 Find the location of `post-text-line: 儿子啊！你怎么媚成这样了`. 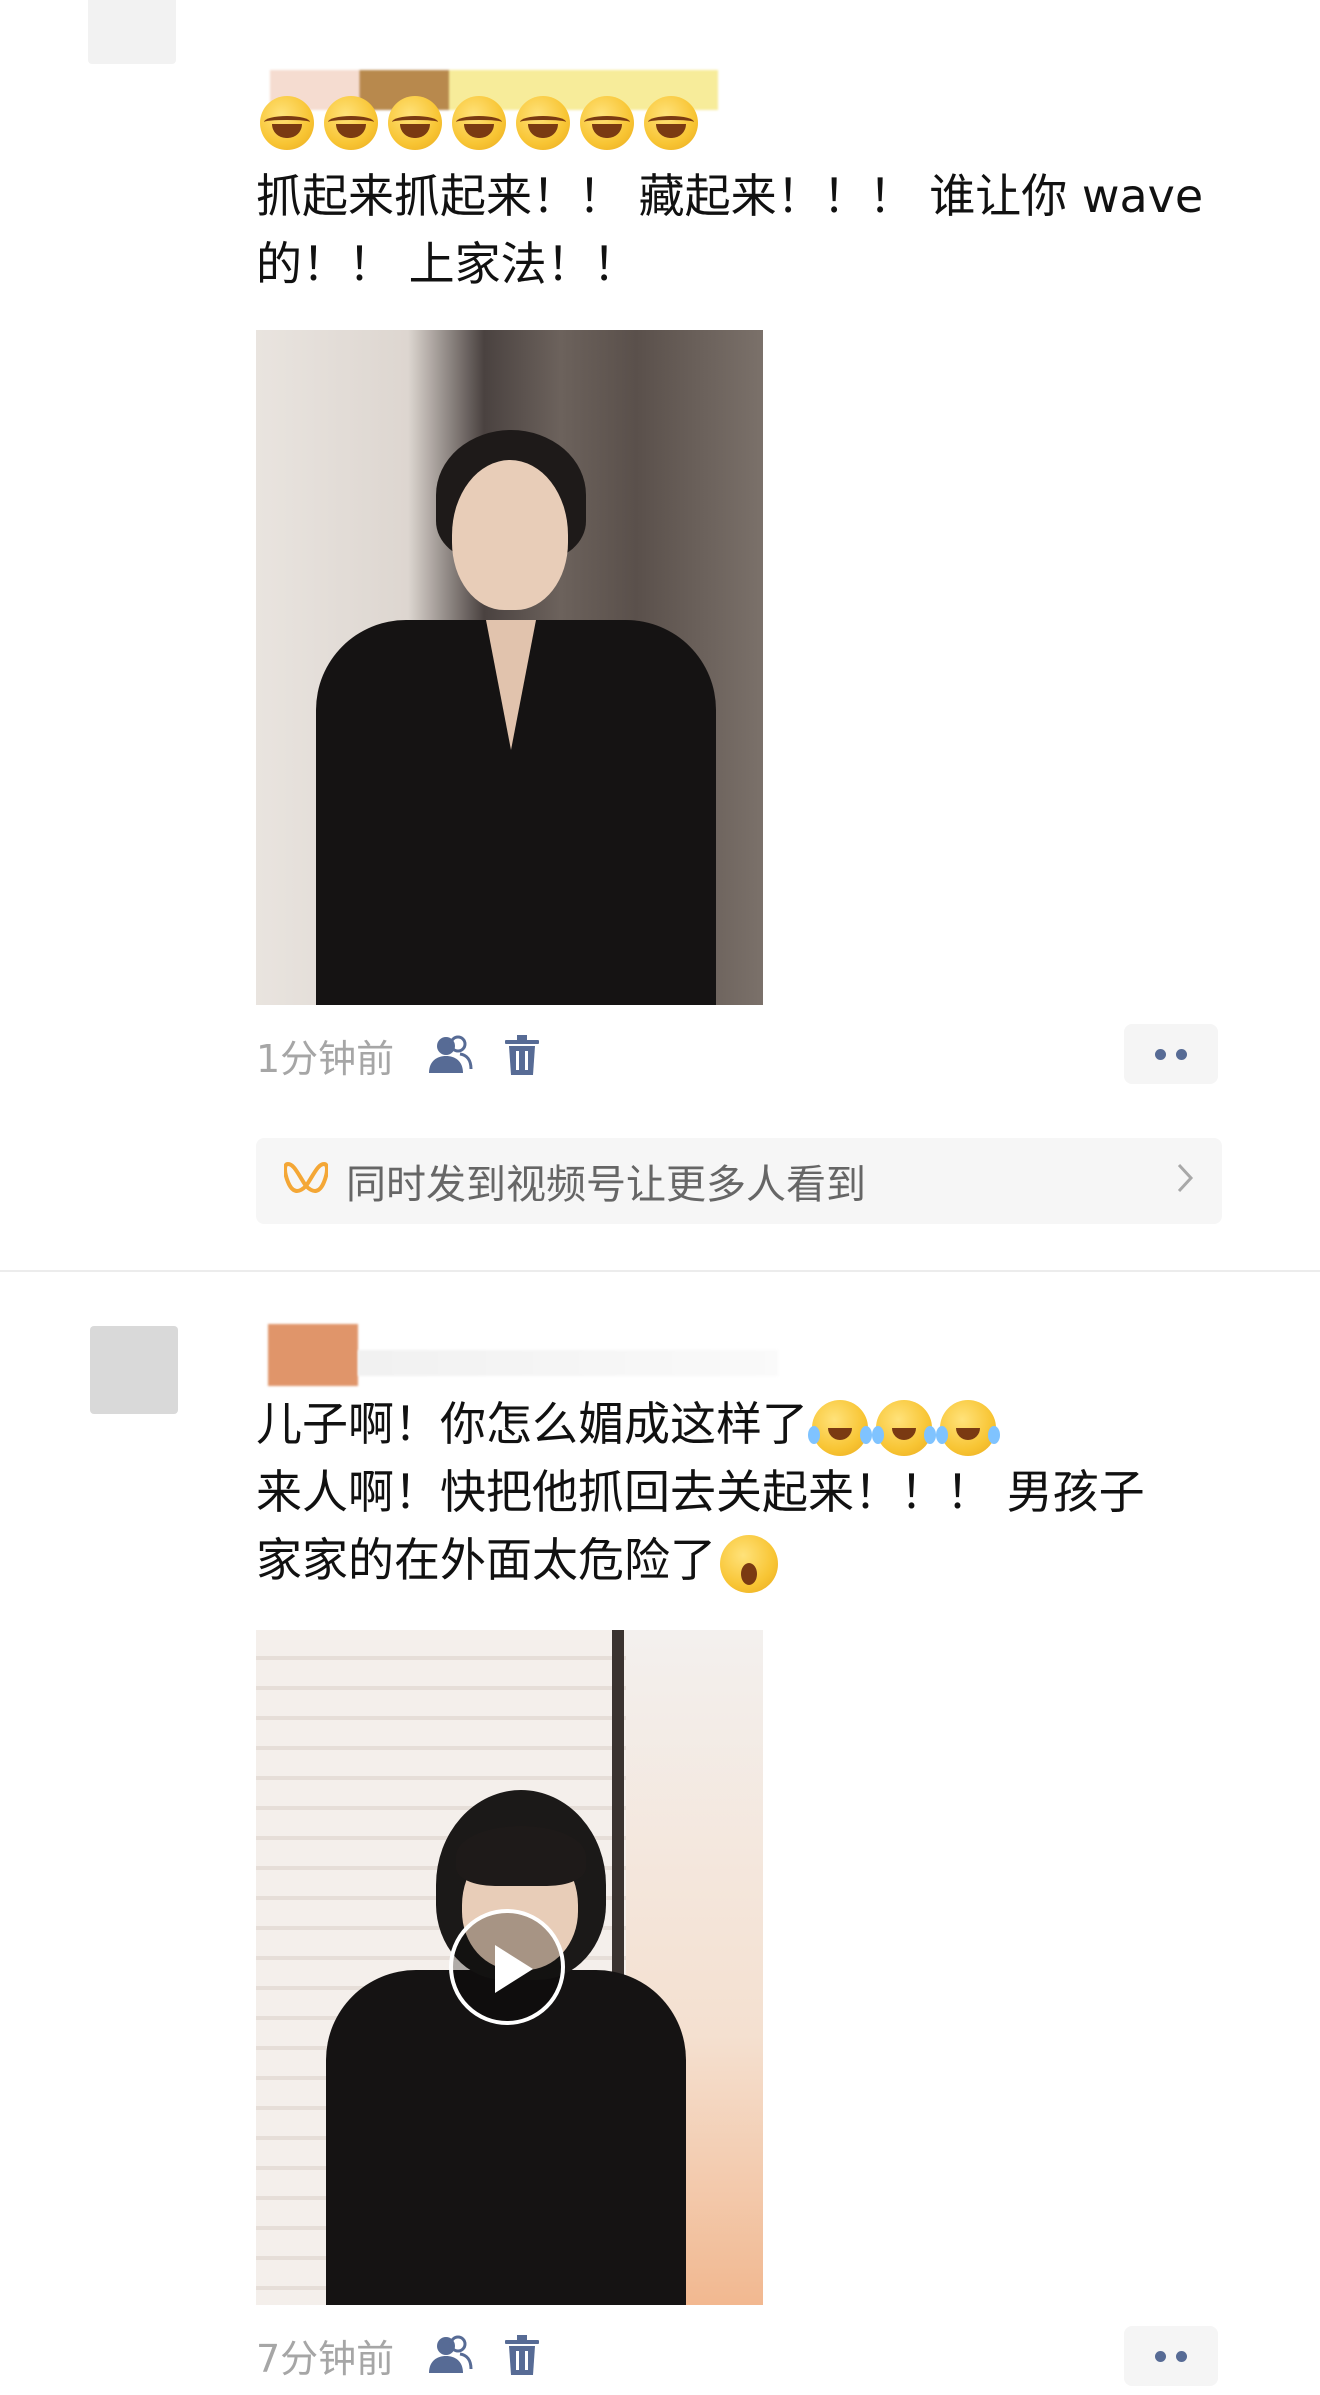

post-text-line: 儿子啊！你怎么媚成这样了 is located at coordinates (746, 1424).